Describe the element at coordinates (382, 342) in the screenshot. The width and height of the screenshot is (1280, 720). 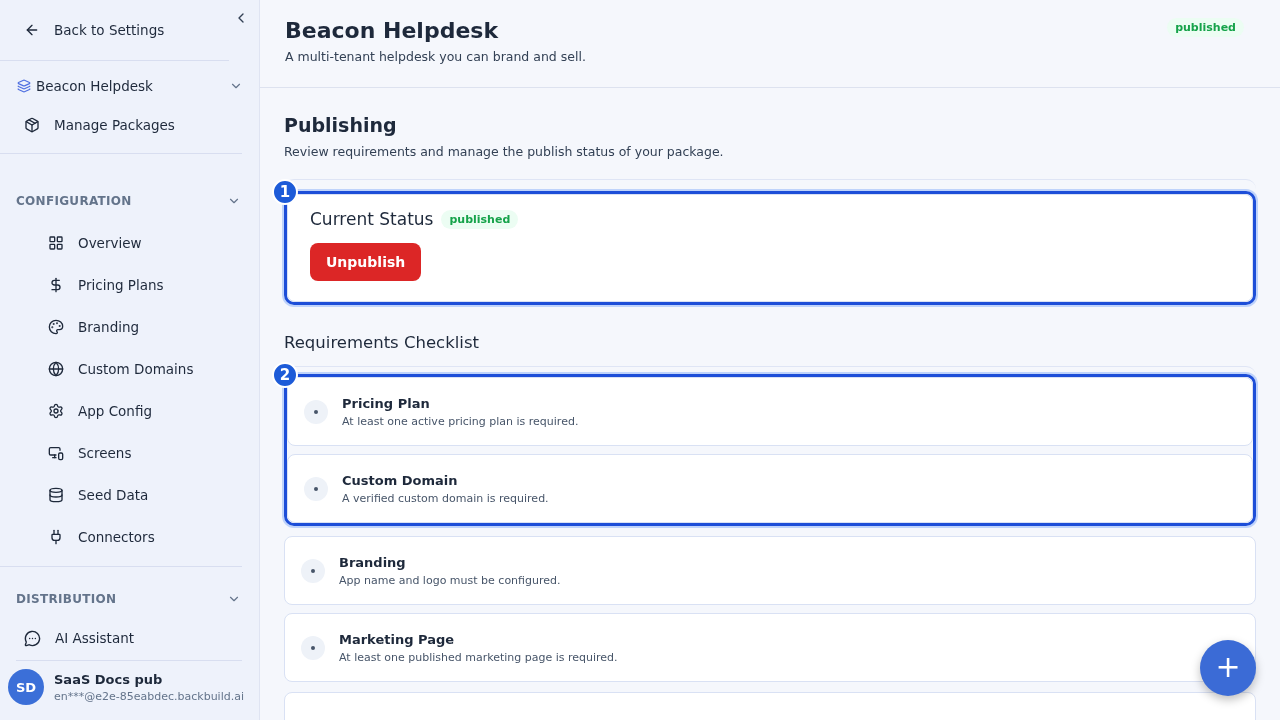
I see `checklist-title: Requirements Checklist` at that location.